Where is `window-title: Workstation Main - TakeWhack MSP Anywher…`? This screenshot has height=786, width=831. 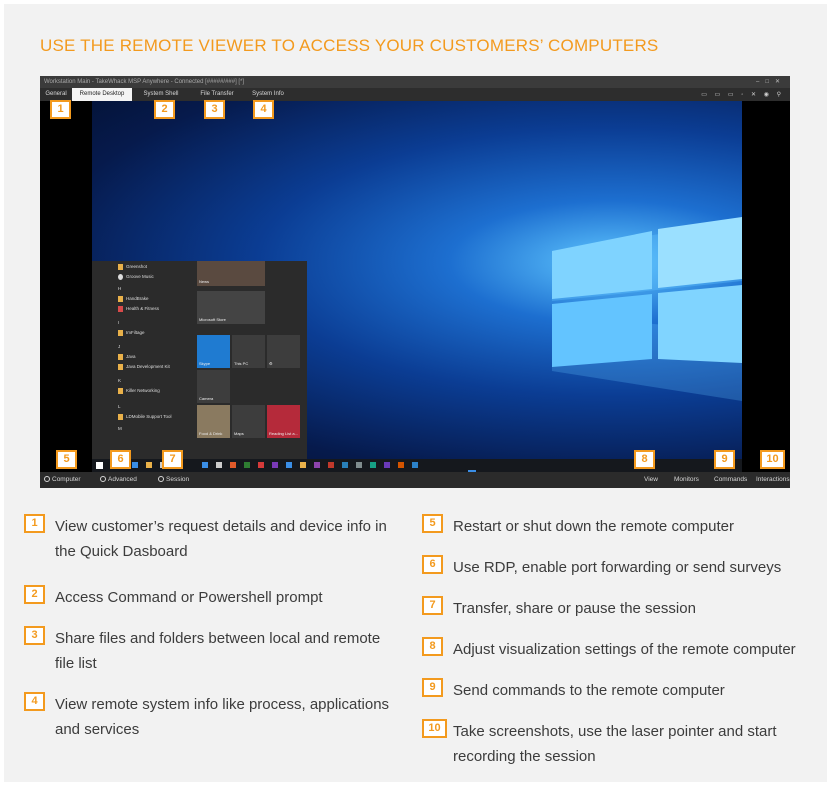 window-title: Workstation Main - TakeWhack MSP Anywher… is located at coordinates (144, 82).